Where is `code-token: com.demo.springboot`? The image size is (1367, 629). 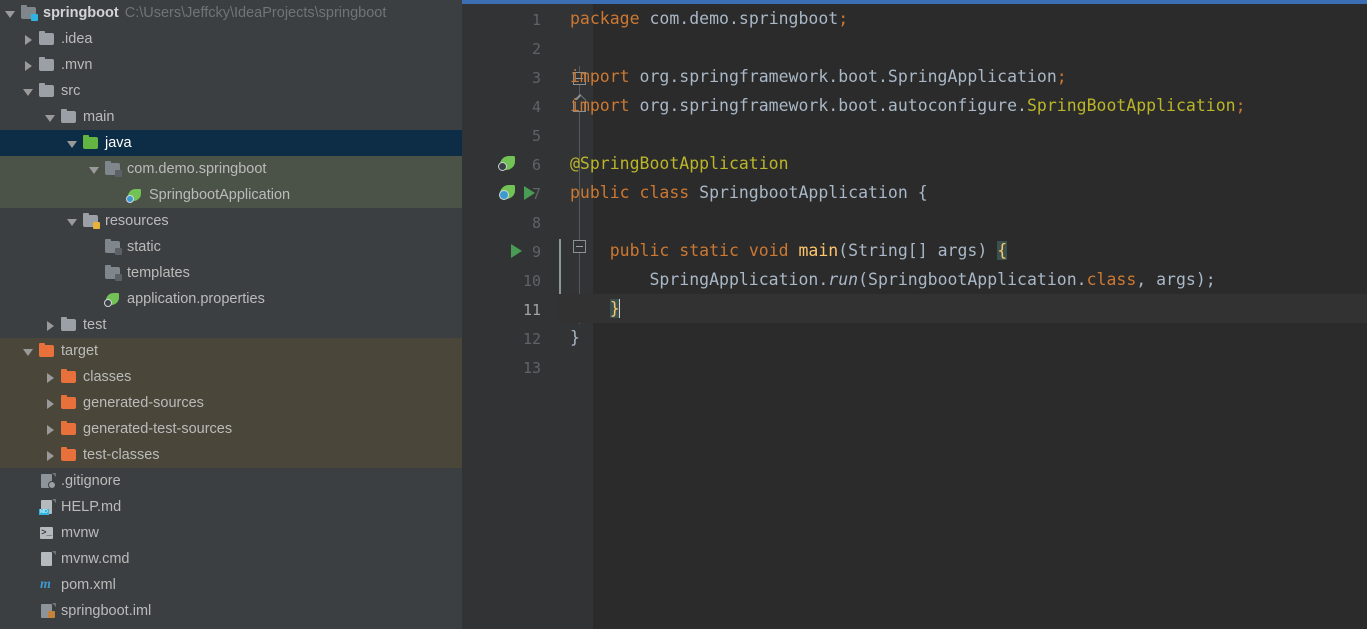
code-token: com.demo.springboot is located at coordinates (744, 18).